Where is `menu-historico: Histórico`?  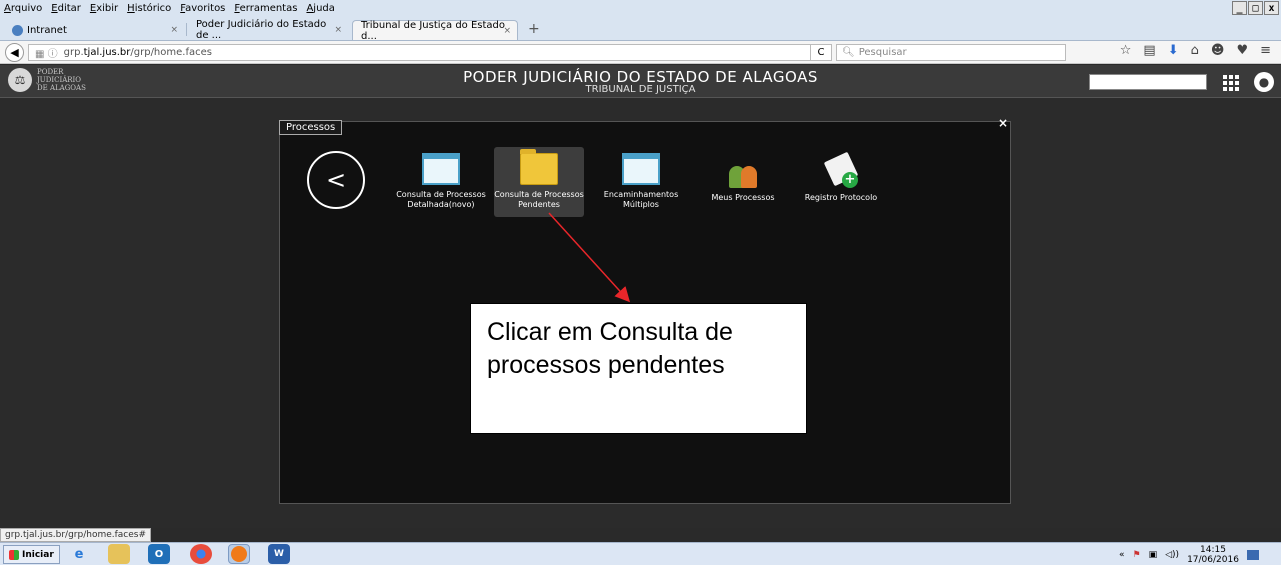 menu-historico: Histórico is located at coordinates (149, 8).